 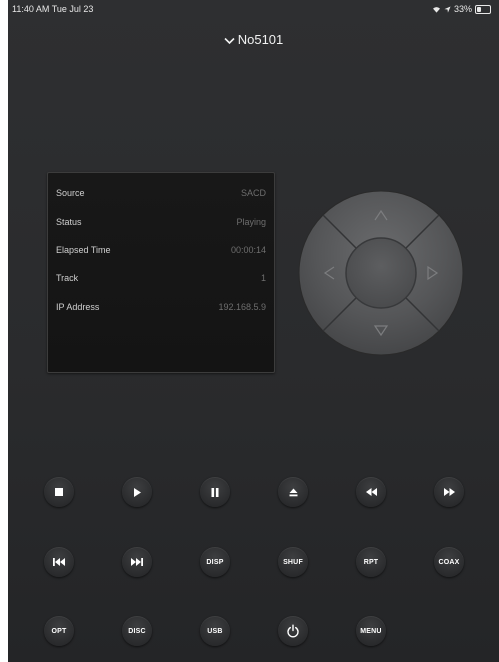 I want to click on directional-pad, so click(x=381, y=273).